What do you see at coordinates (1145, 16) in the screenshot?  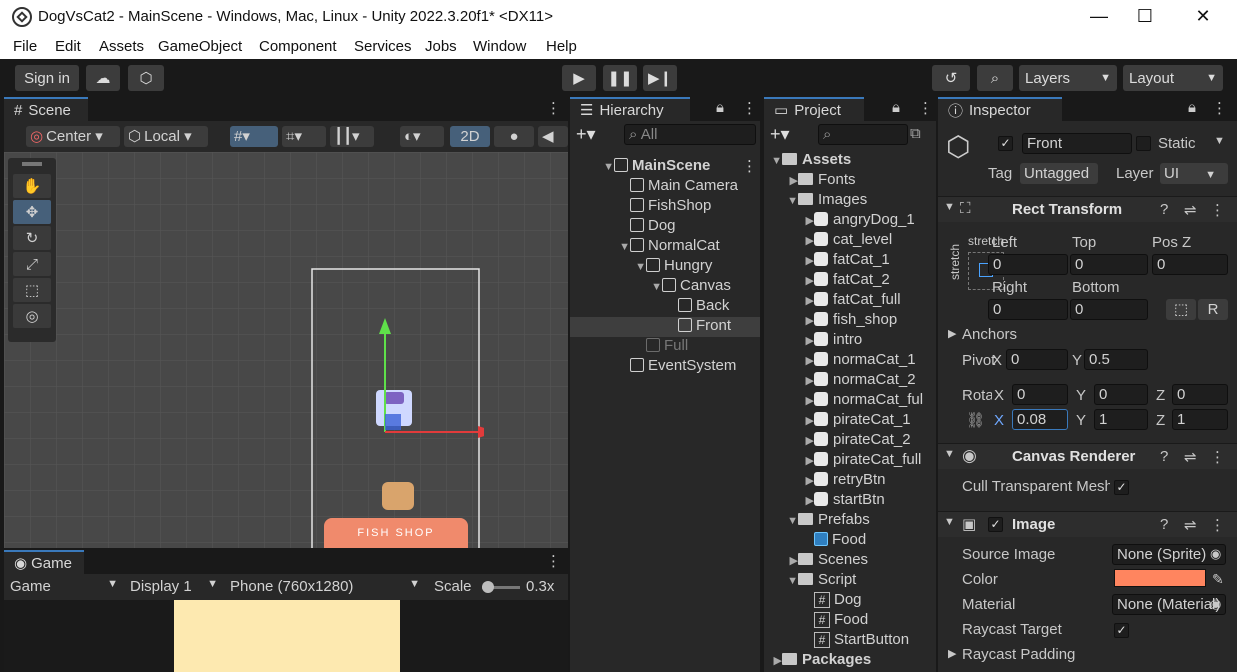 I see `maximize-button: ☐` at bounding box center [1145, 16].